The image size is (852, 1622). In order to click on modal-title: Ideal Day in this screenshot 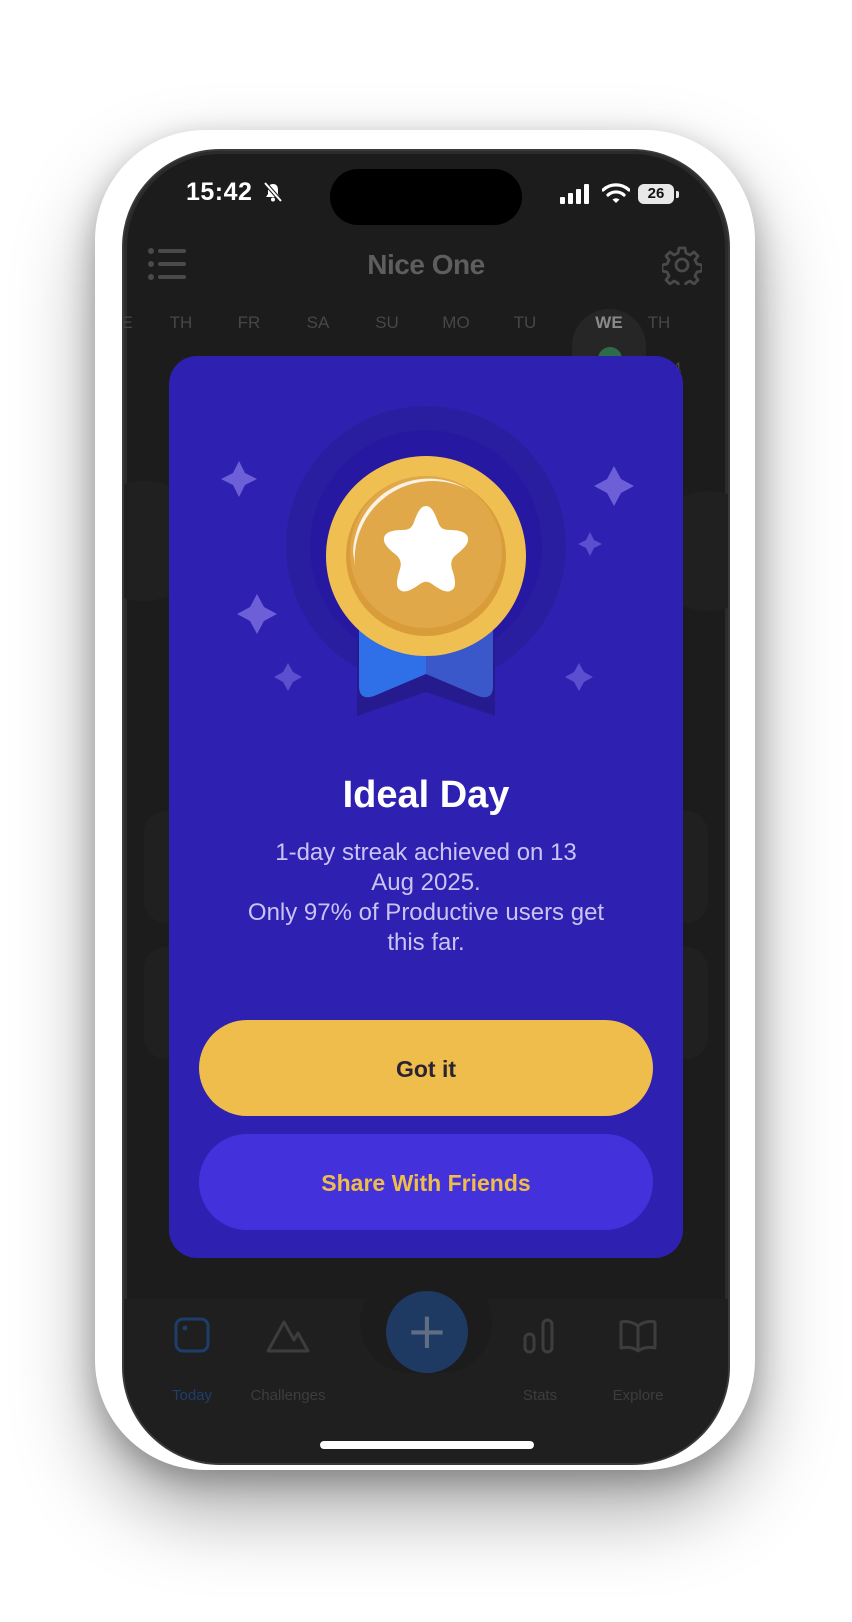, I will do `click(426, 795)`.